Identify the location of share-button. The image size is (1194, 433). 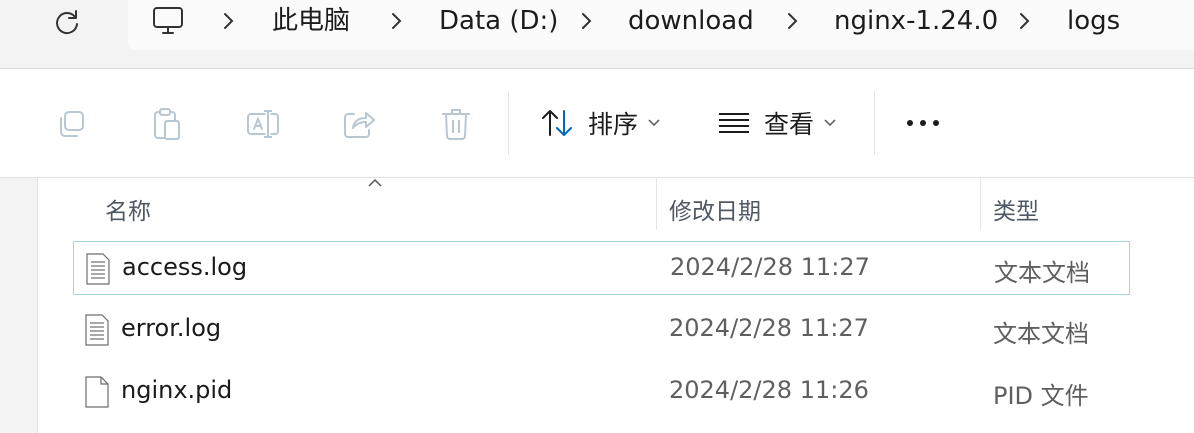
(359, 124).